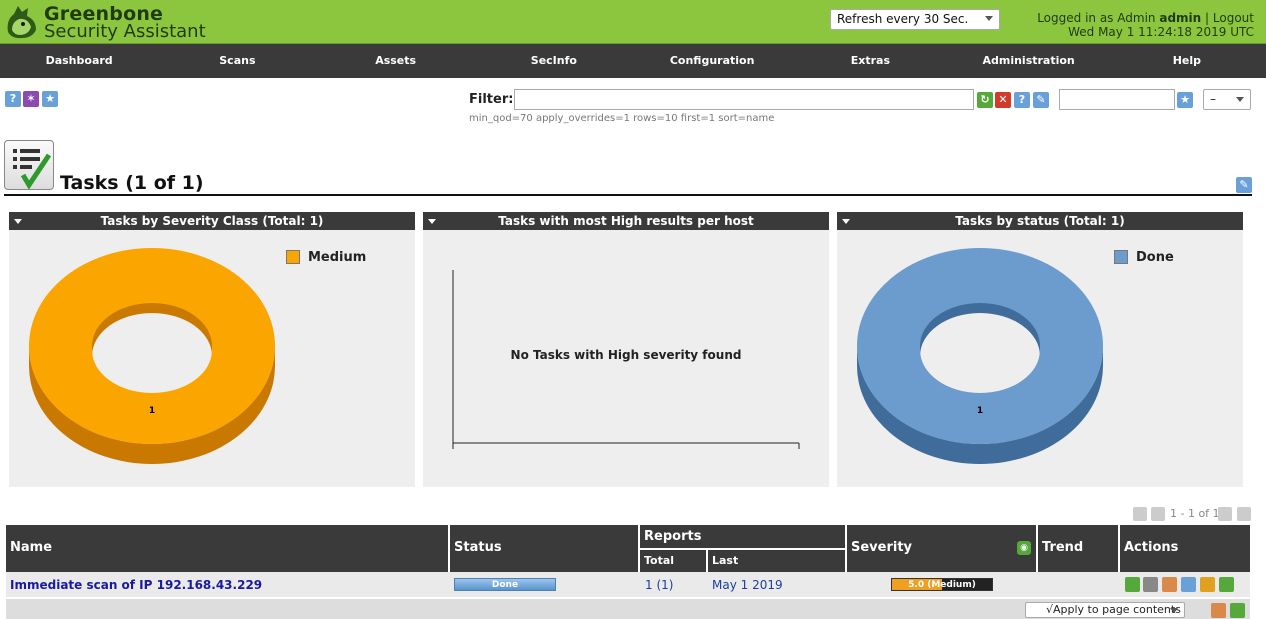 Image resolution: width=1266 pixels, height=619 pixels. What do you see at coordinates (1188, 584) in the screenshot?
I see `edit-wrench-icon` at bounding box center [1188, 584].